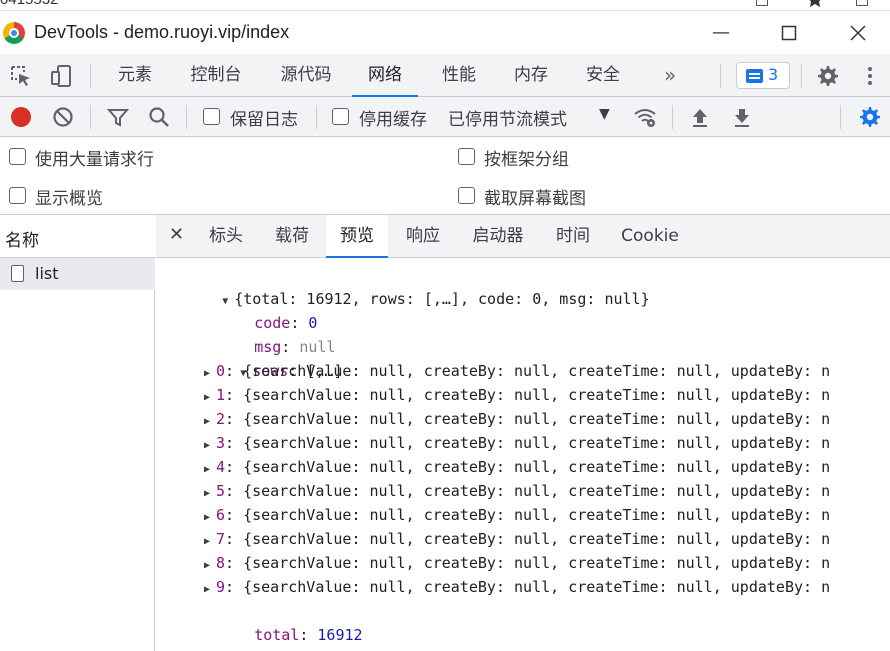  I want to click on export-har-download-icon, so click(742, 117).